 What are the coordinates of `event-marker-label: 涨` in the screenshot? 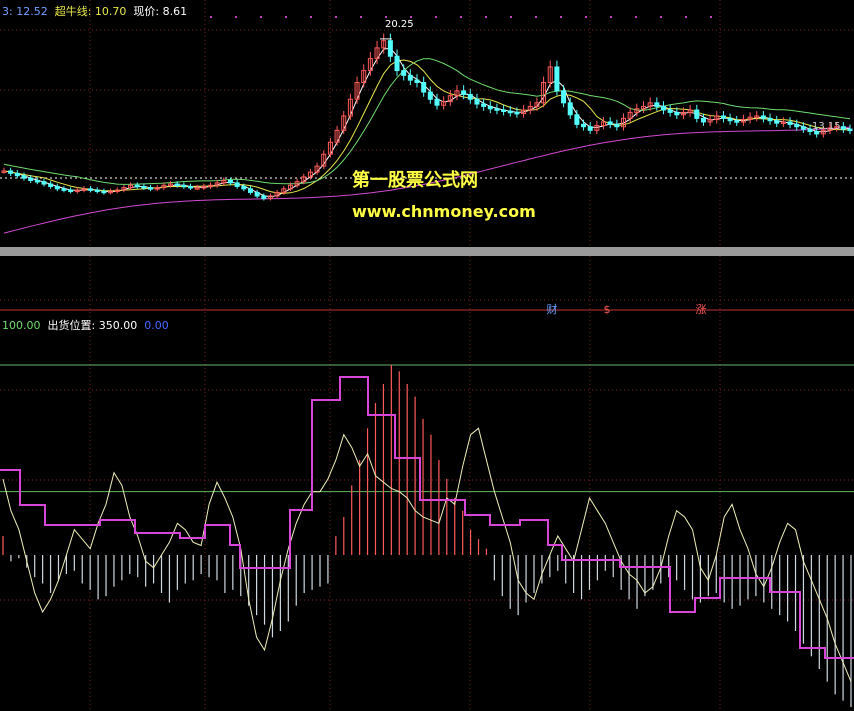 It's located at (701, 309).